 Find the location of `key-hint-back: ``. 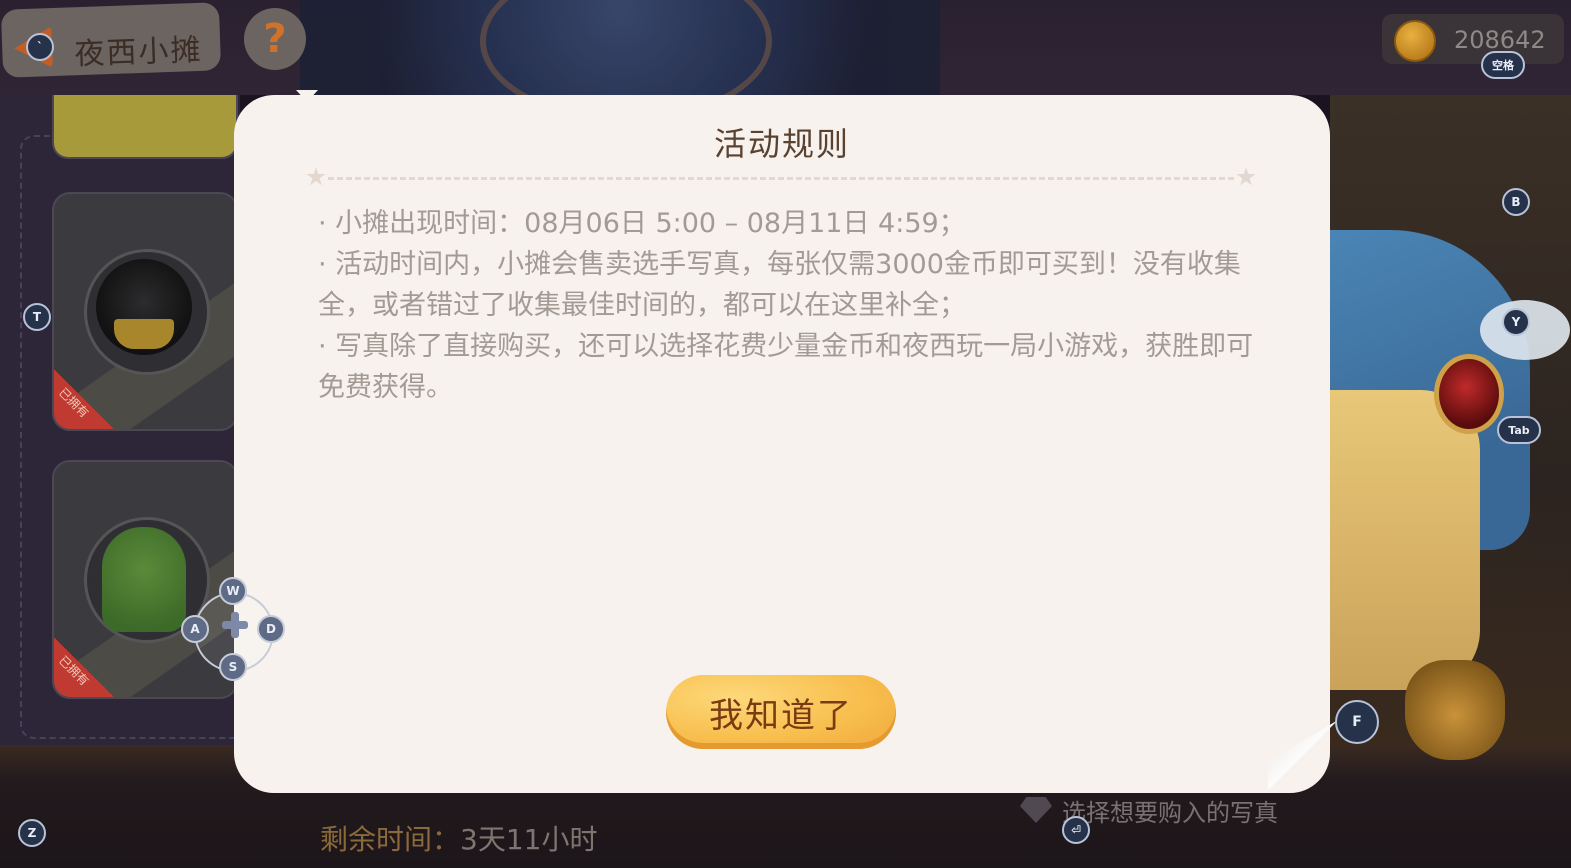

key-hint-back: ` is located at coordinates (40, 47).